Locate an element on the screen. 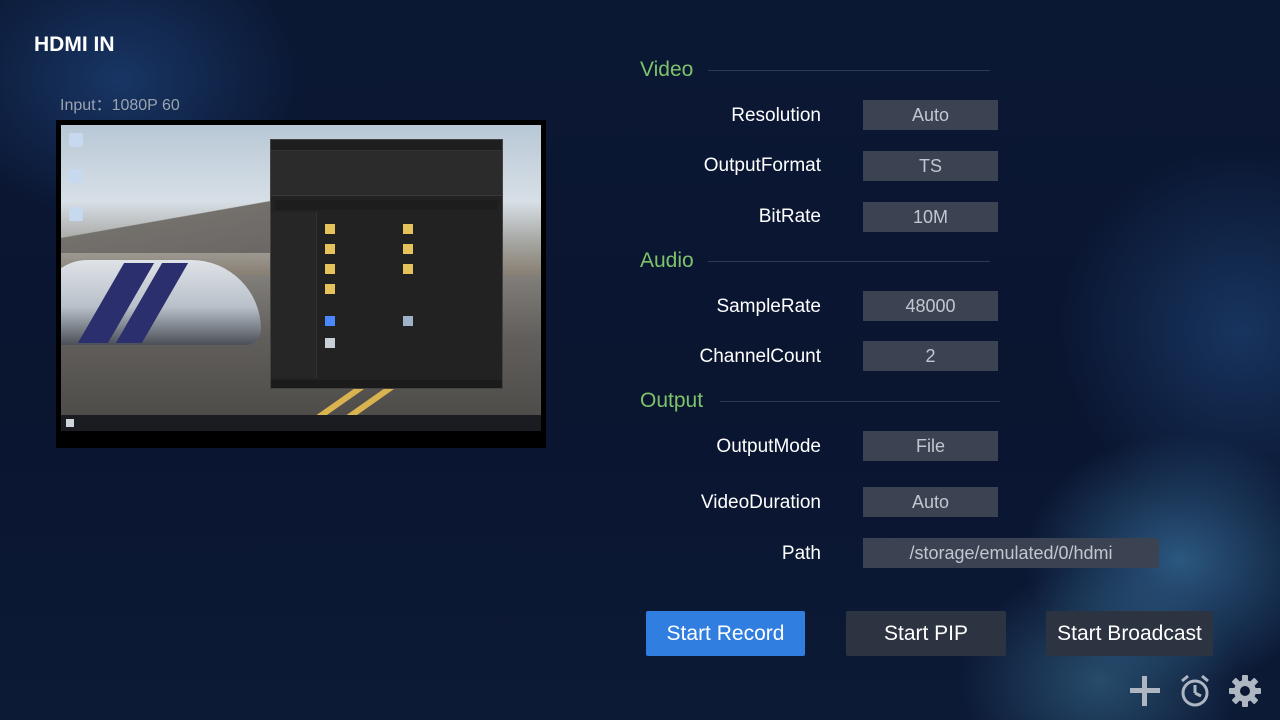 This screenshot has height=720, width=1280. plus-icon is located at coordinates (1145, 691).